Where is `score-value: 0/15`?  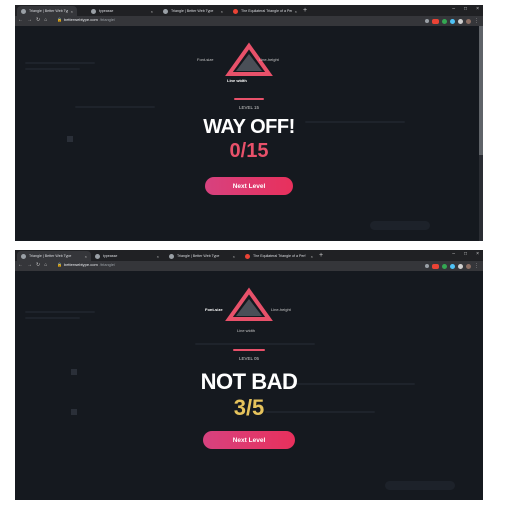
score-value: 0/15 is located at coordinates (249, 151).